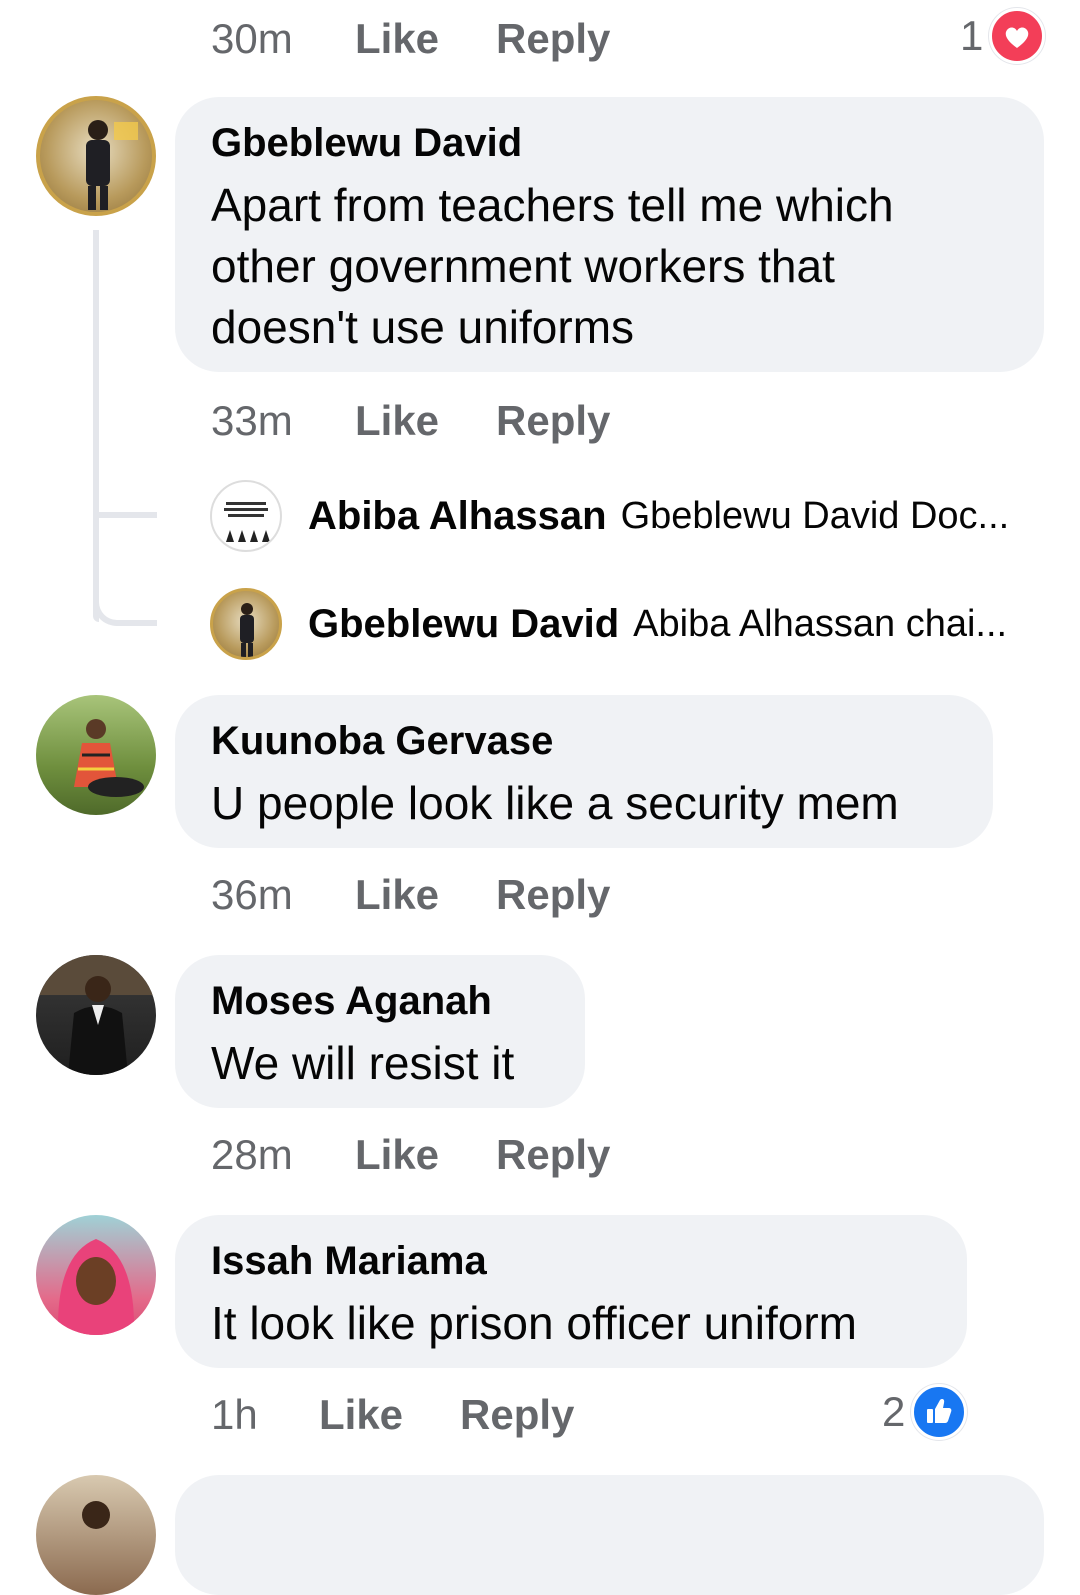 The image size is (1080, 1595). Describe the element at coordinates (252, 420) in the screenshot. I see `timestamp: 33m` at that location.